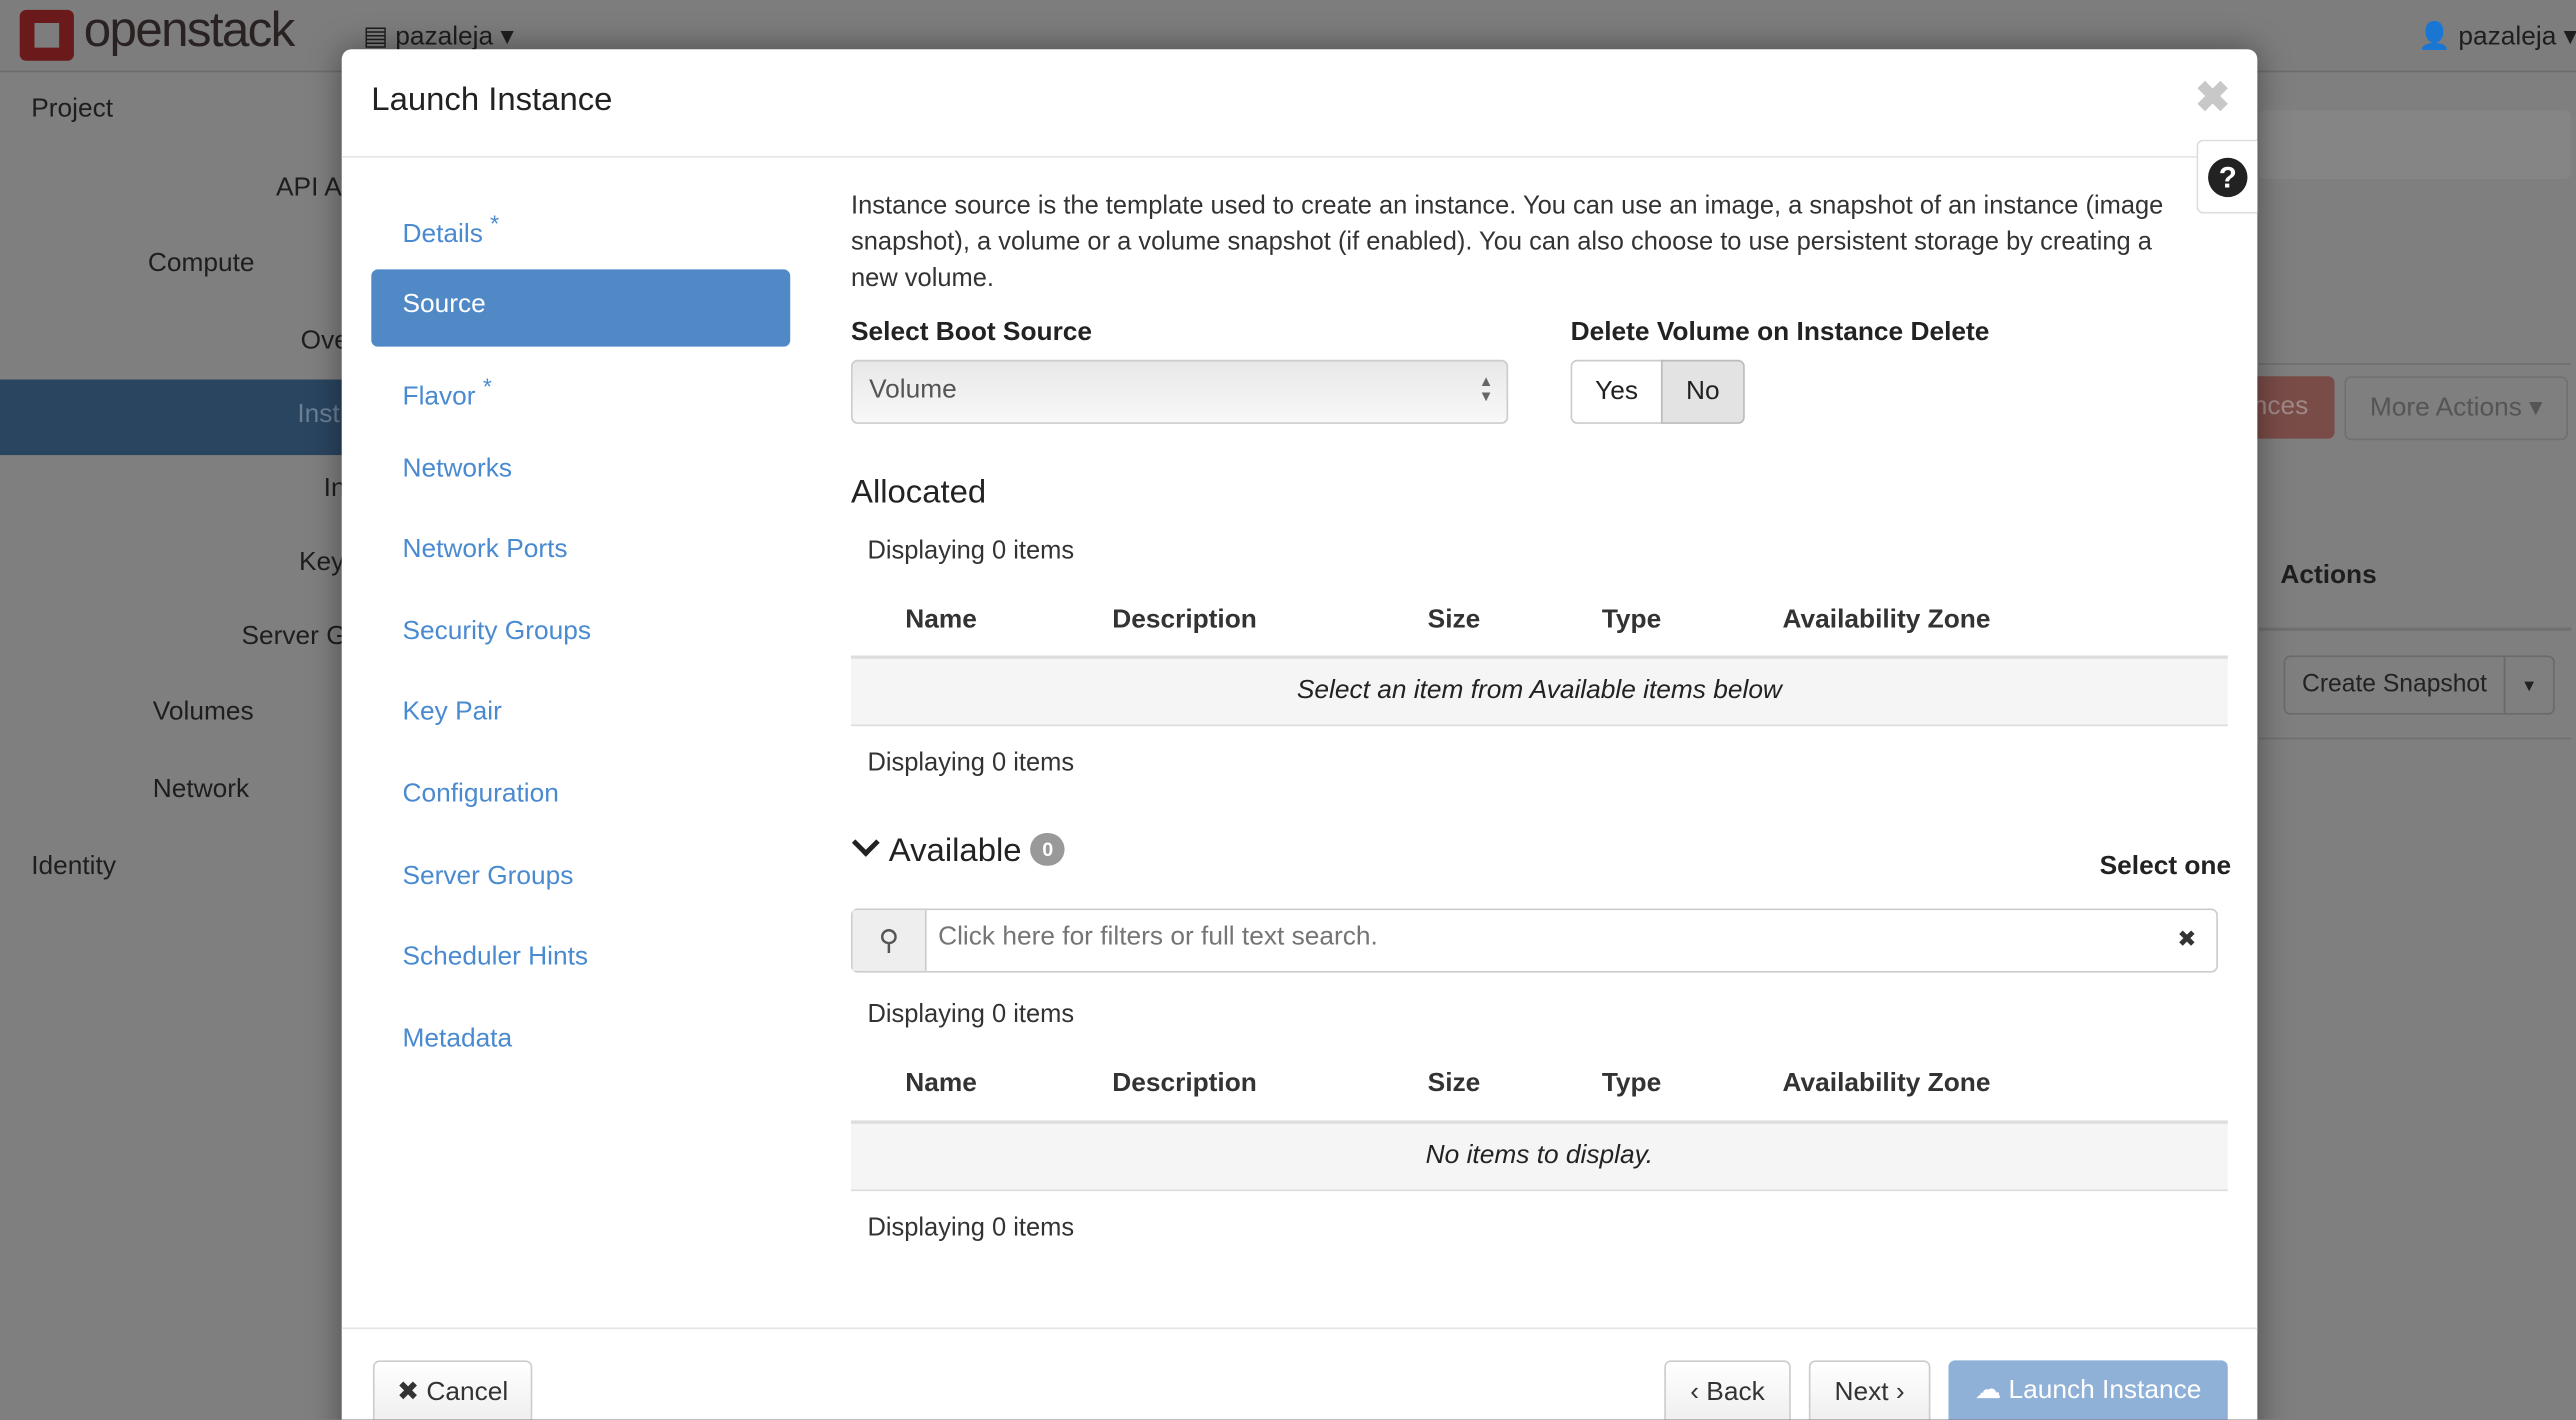 Image resolution: width=2576 pixels, height=1420 pixels. I want to click on search-input, so click(1546, 938).